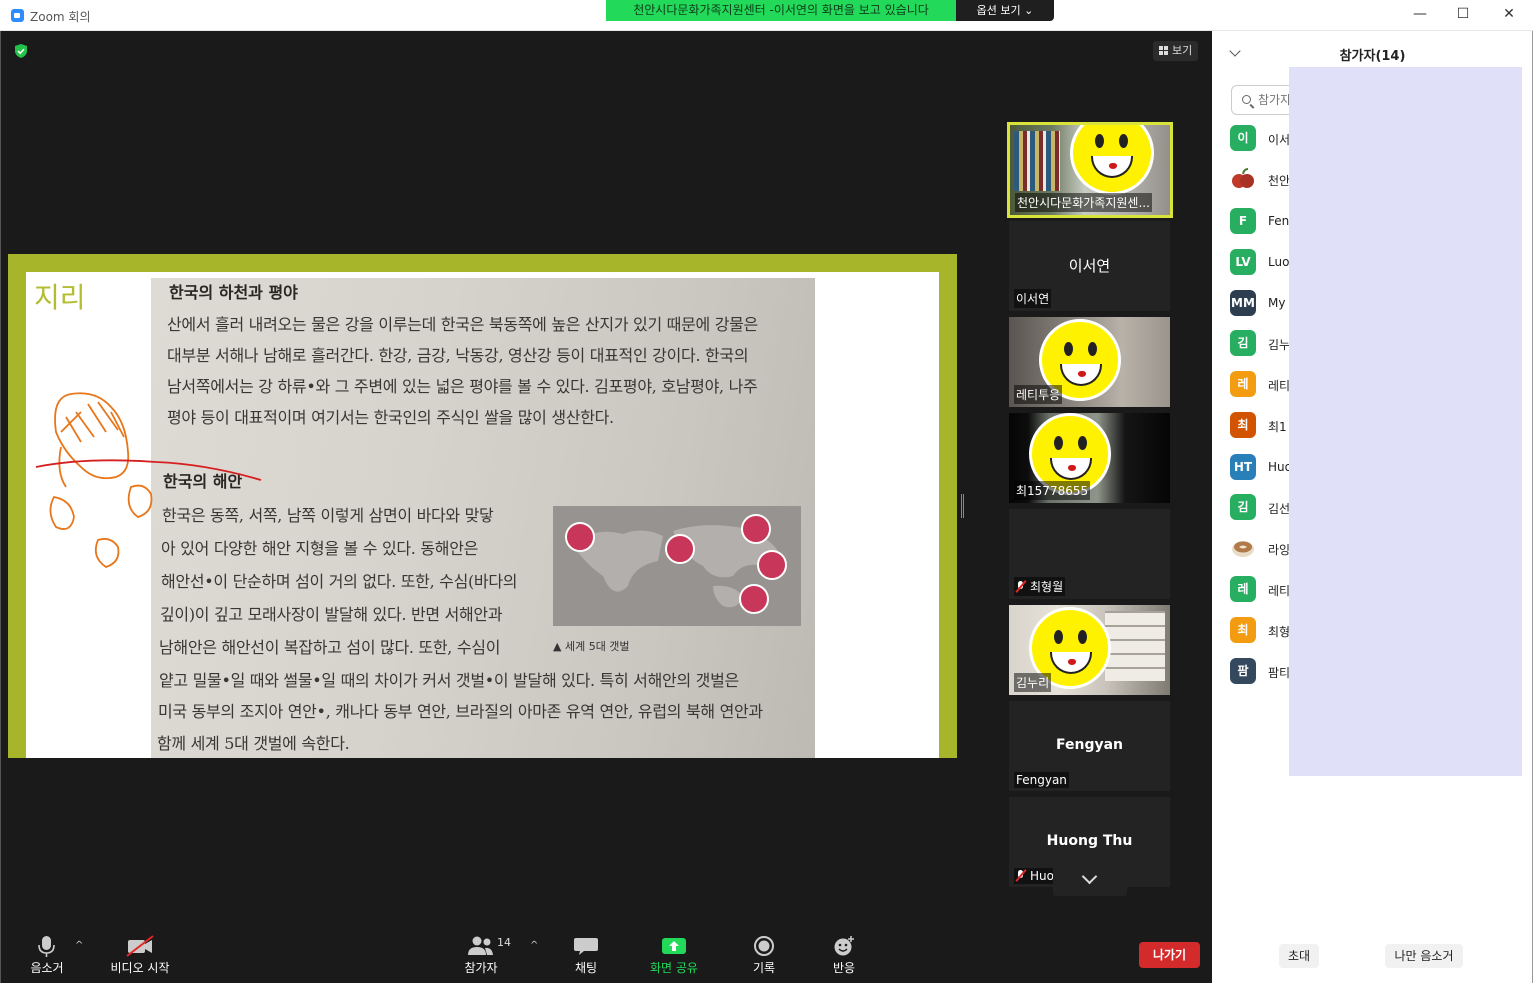  I want to click on invite-button: 초대, so click(1299, 956).